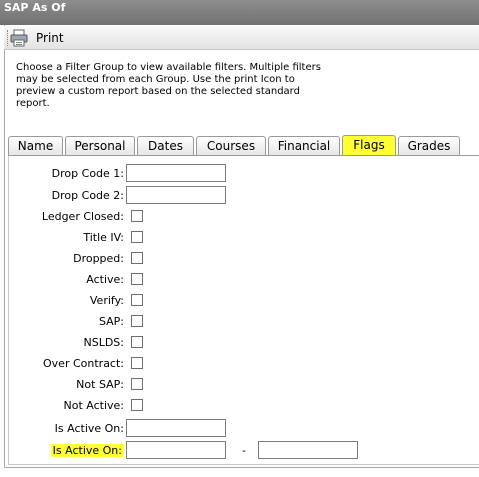  What do you see at coordinates (304, 145) in the screenshot?
I see `tab-financial: Financial` at bounding box center [304, 145].